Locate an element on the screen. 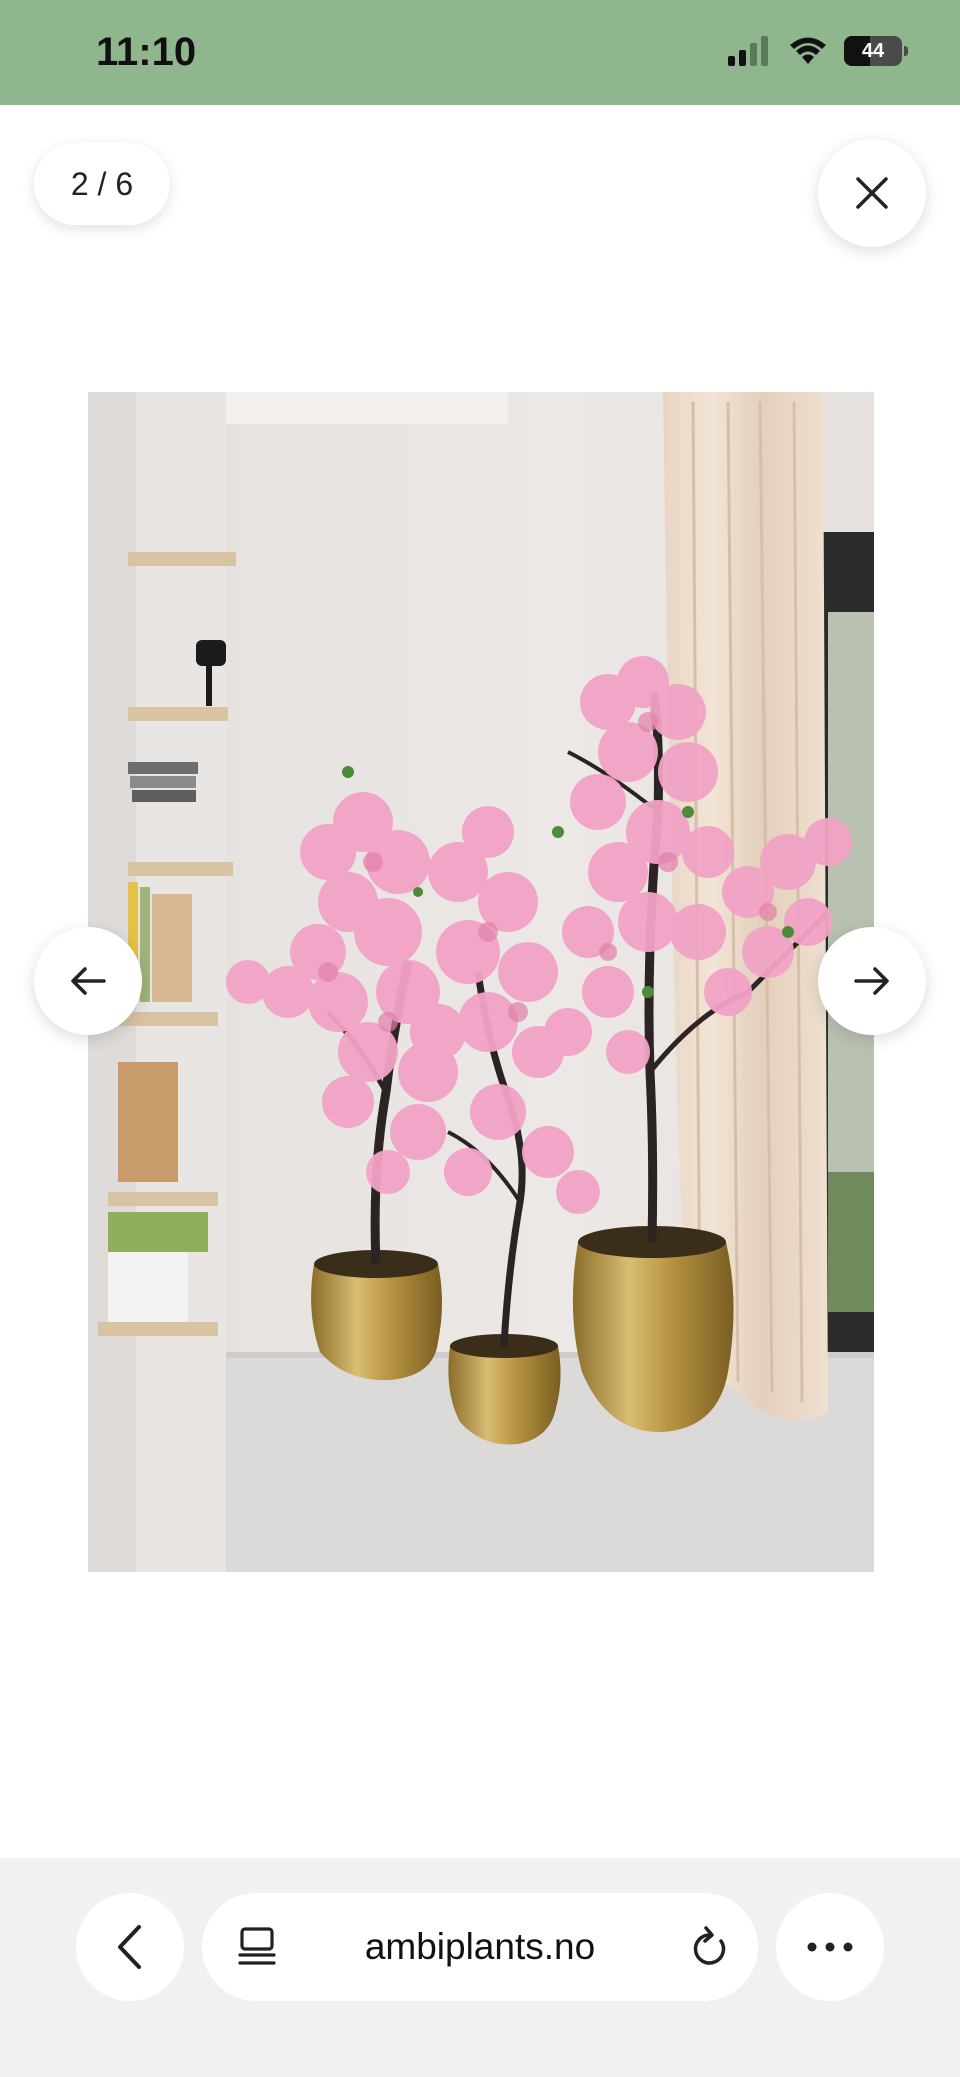  status-time: 11:10 is located at coordinates (146, 52).